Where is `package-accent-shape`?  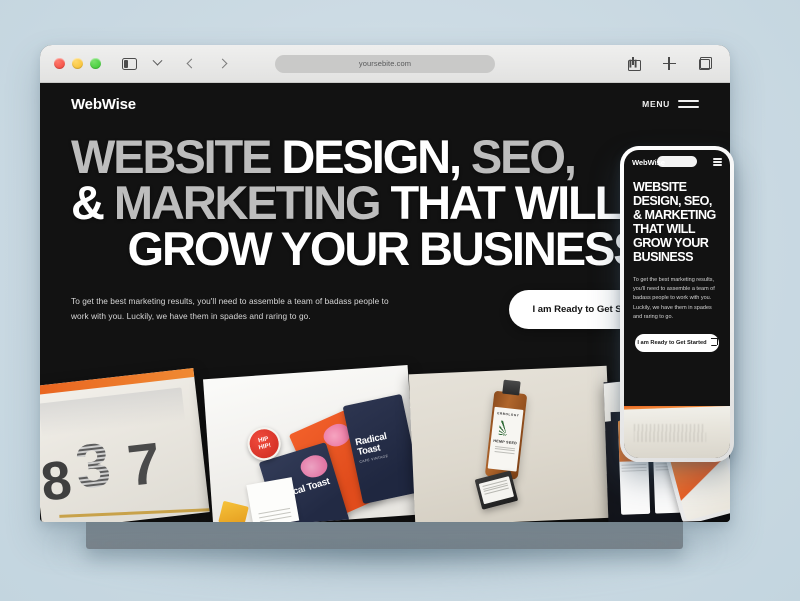
package-accent-shape is located at coordinates (233, 511).